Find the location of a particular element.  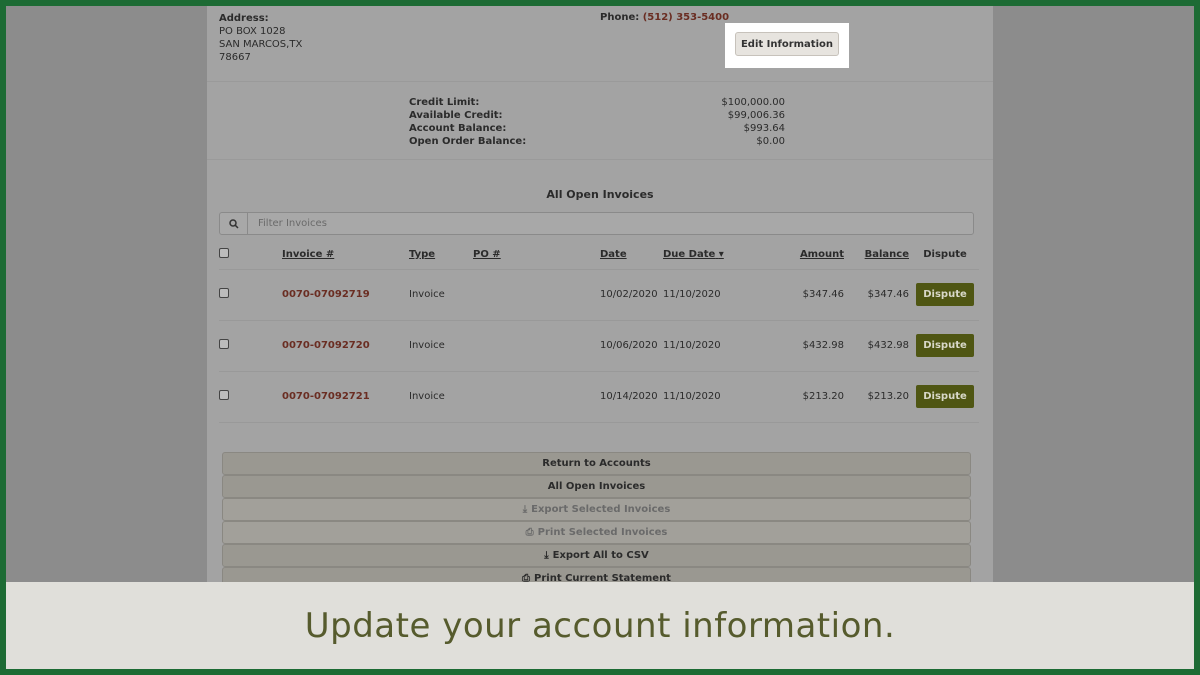

action-label: Export All to CSV is located at coordinates (600, 555).